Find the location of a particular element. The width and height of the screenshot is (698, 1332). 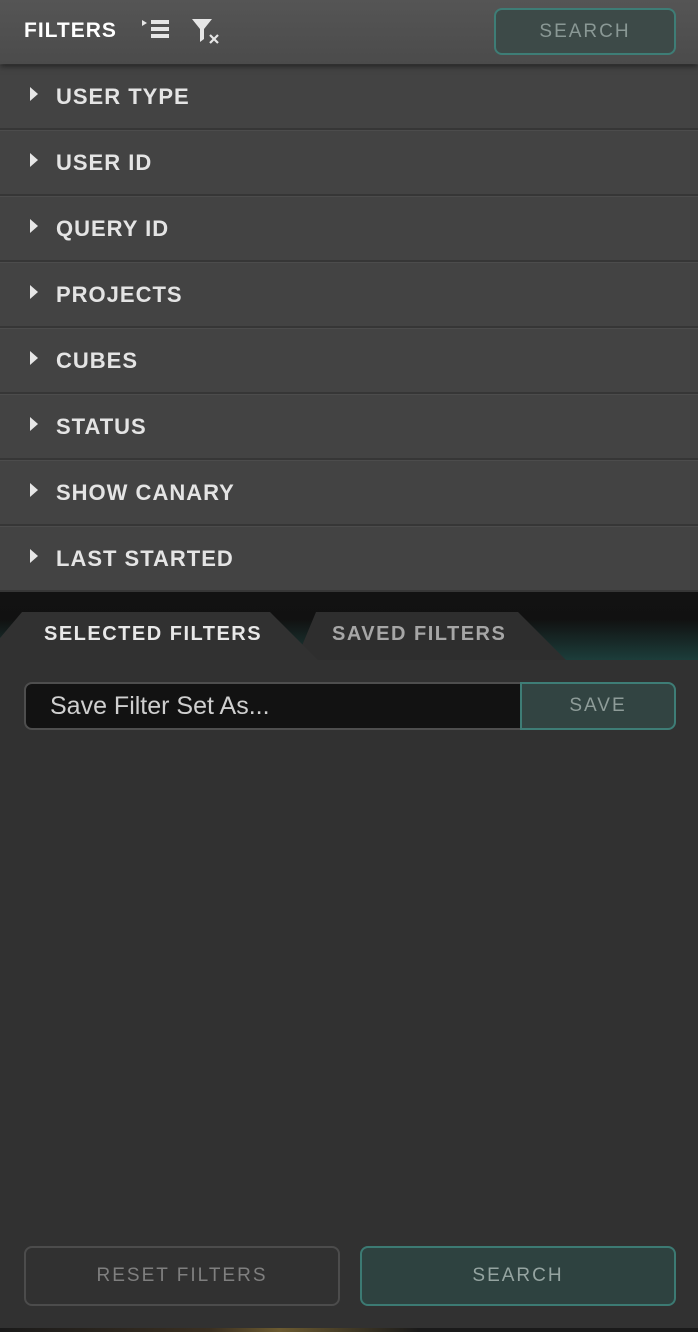

filter-row-user-id: USER ID is located at coordinates (349, 163).